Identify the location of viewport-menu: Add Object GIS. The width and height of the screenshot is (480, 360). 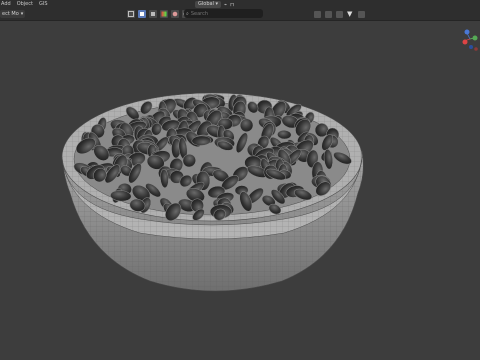
(24, 4).